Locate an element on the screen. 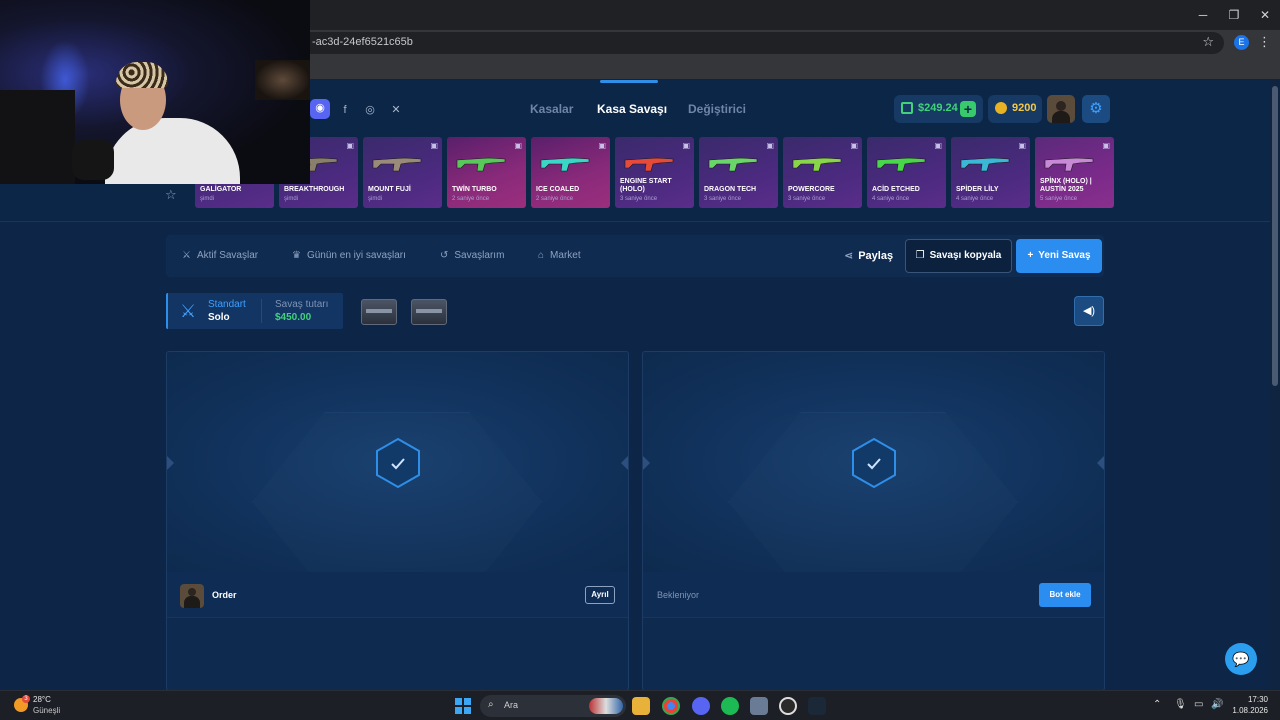 This screenshot has width=1280, height=720. discord-icon: ◉ is located at coordinates (320, 109).